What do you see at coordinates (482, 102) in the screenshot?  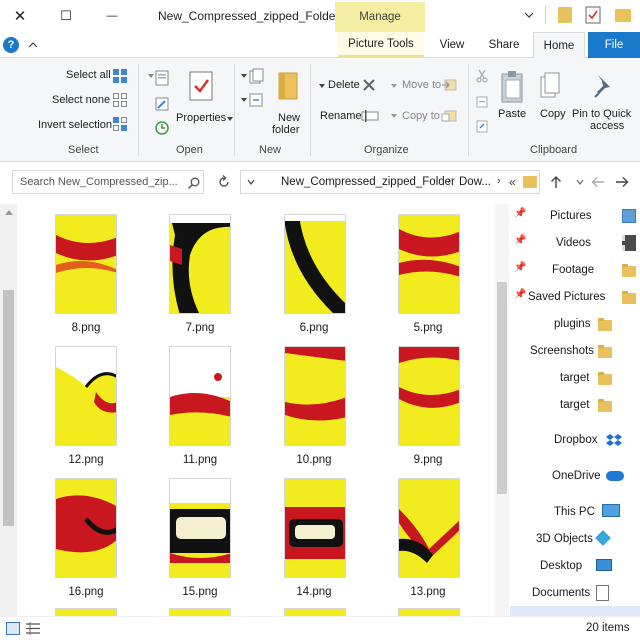 I see `copy-path-icon` at bounding box center [482, 102].